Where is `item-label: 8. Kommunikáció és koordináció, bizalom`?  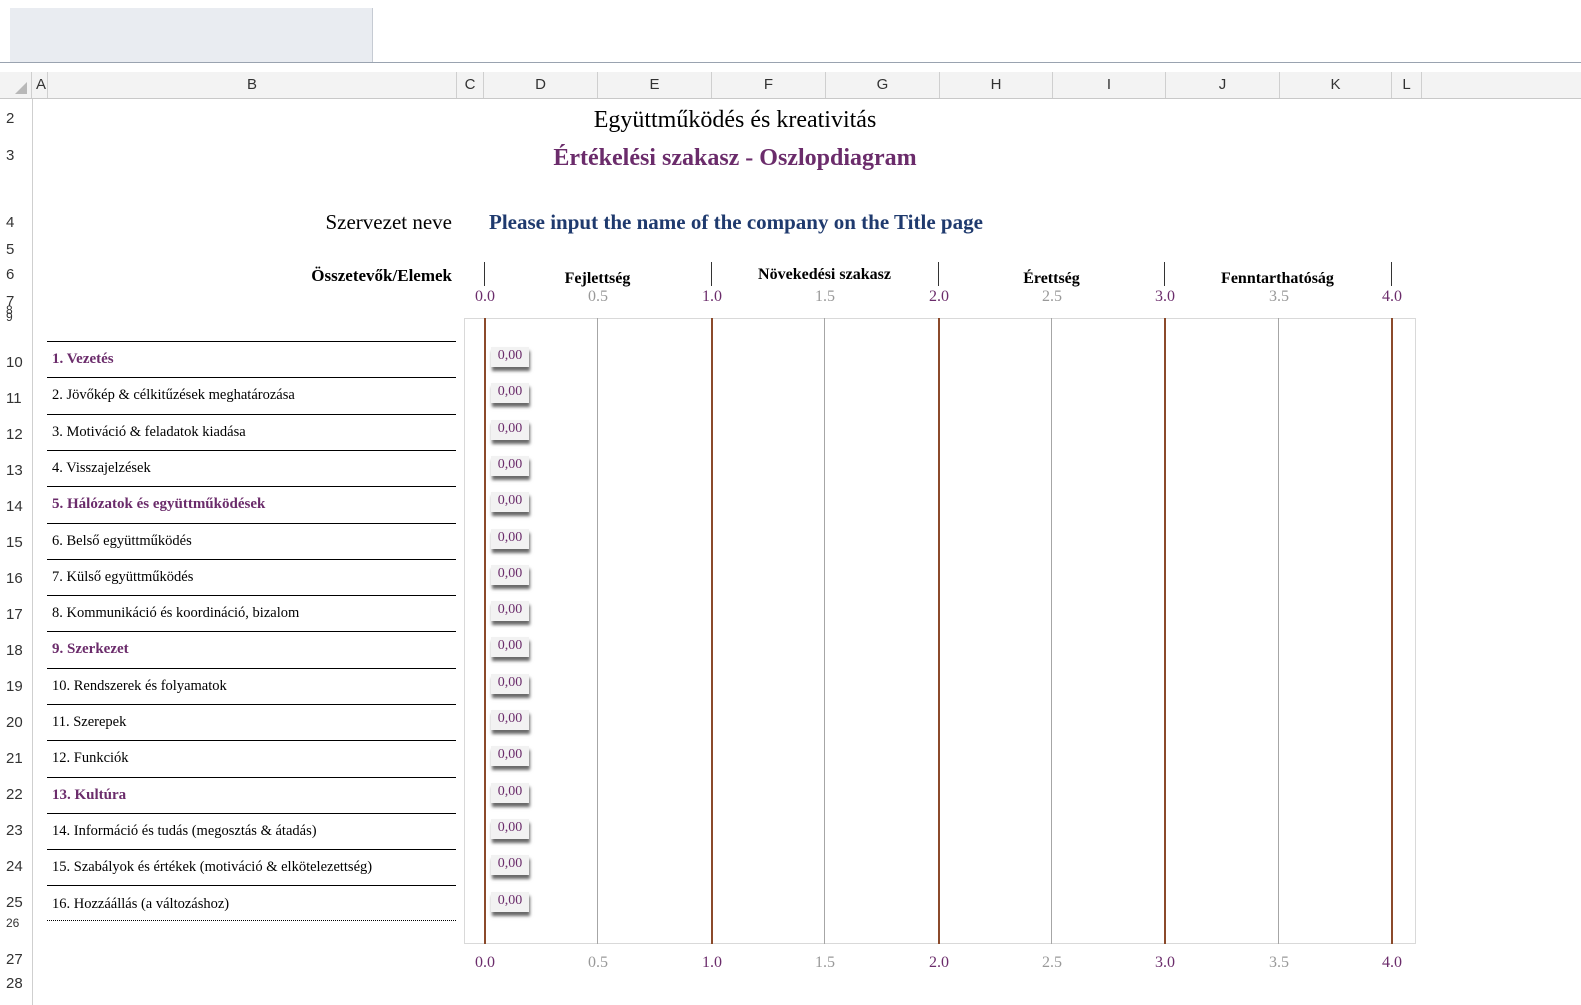
item-label: 8. Kommunikáció és koordináció, bizalom is located at coordinates (176, 613).